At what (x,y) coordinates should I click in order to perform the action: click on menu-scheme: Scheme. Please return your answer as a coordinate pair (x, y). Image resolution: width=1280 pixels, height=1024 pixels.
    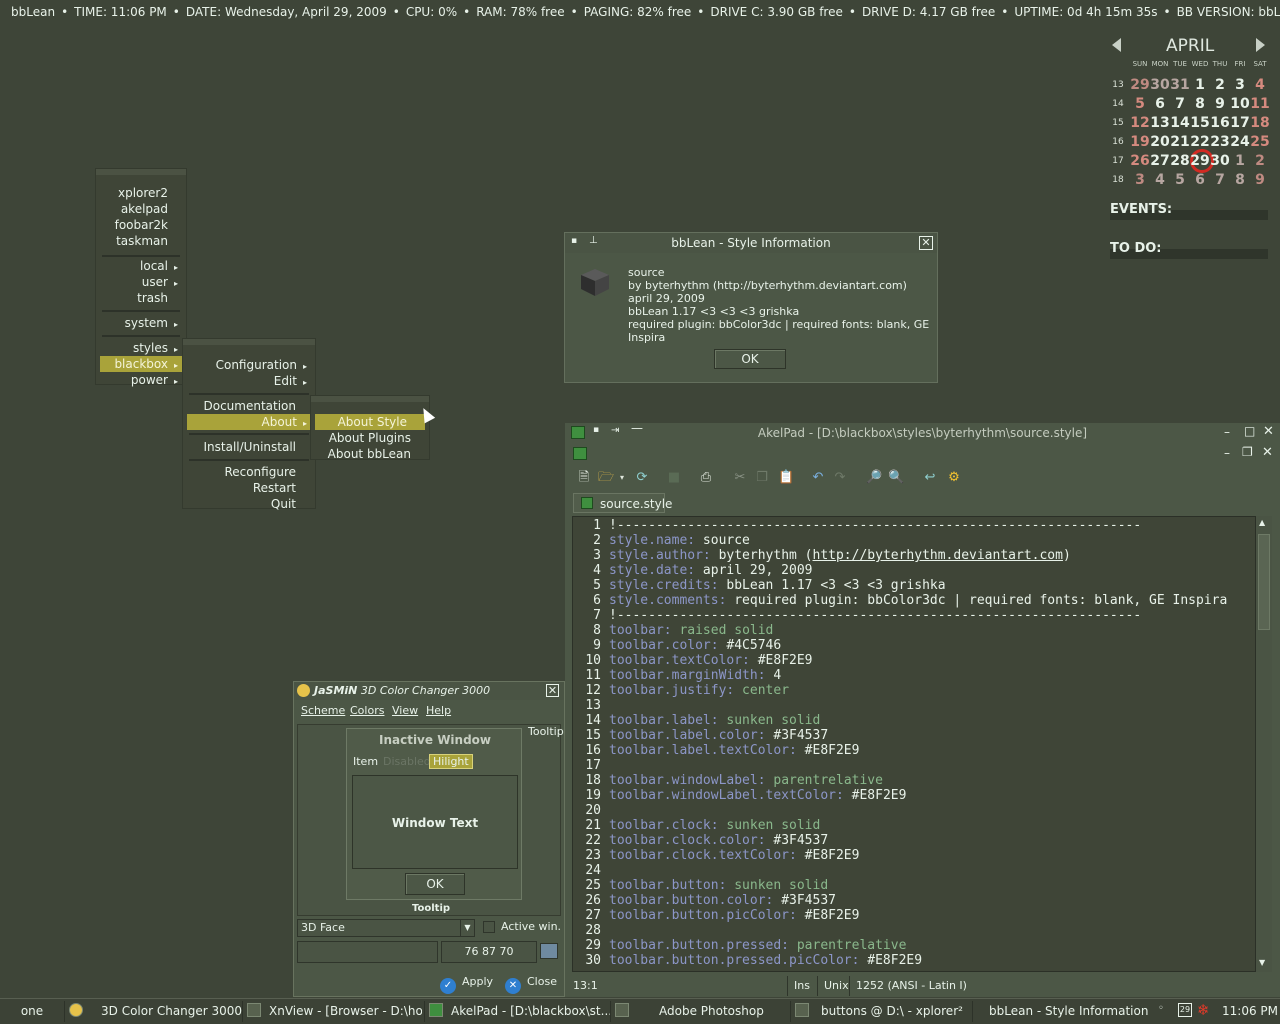
    Looking at the image, I should click on (323, 710).